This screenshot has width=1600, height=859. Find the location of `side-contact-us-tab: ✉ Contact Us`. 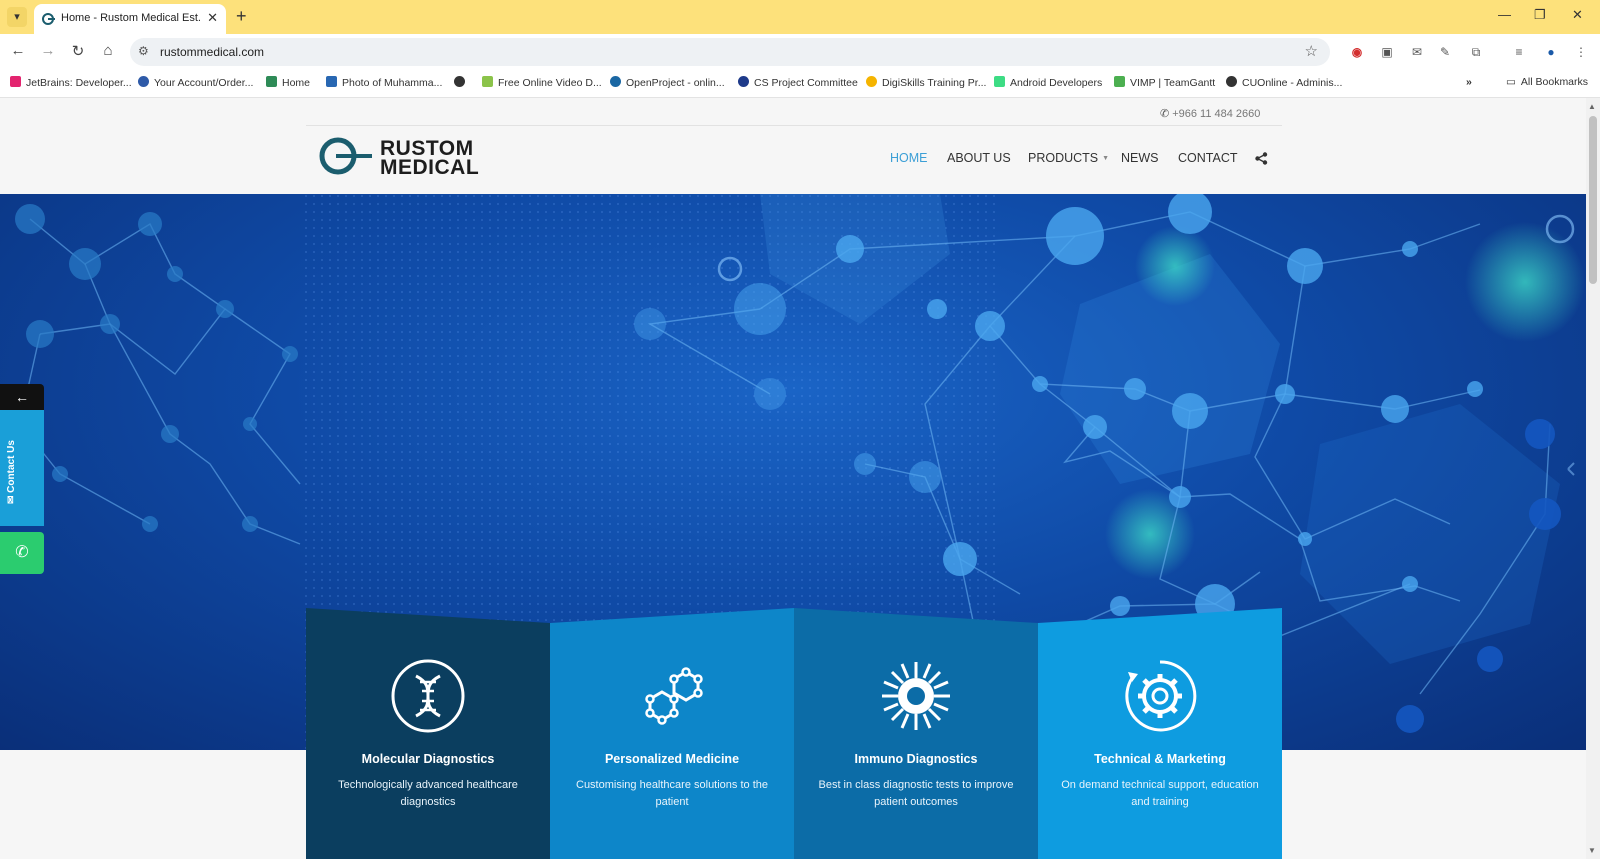

side-contact-us-tab: ✉ Contact Us is located at coordinates (22, 468).